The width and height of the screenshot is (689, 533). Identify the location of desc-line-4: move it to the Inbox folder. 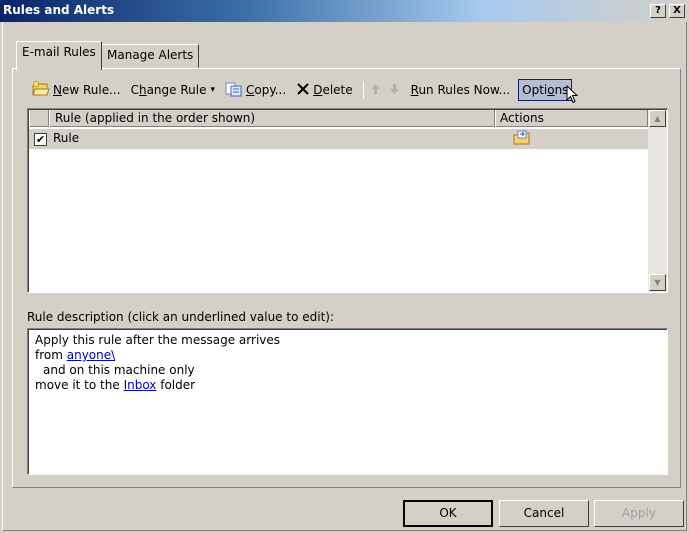
(347, 385).